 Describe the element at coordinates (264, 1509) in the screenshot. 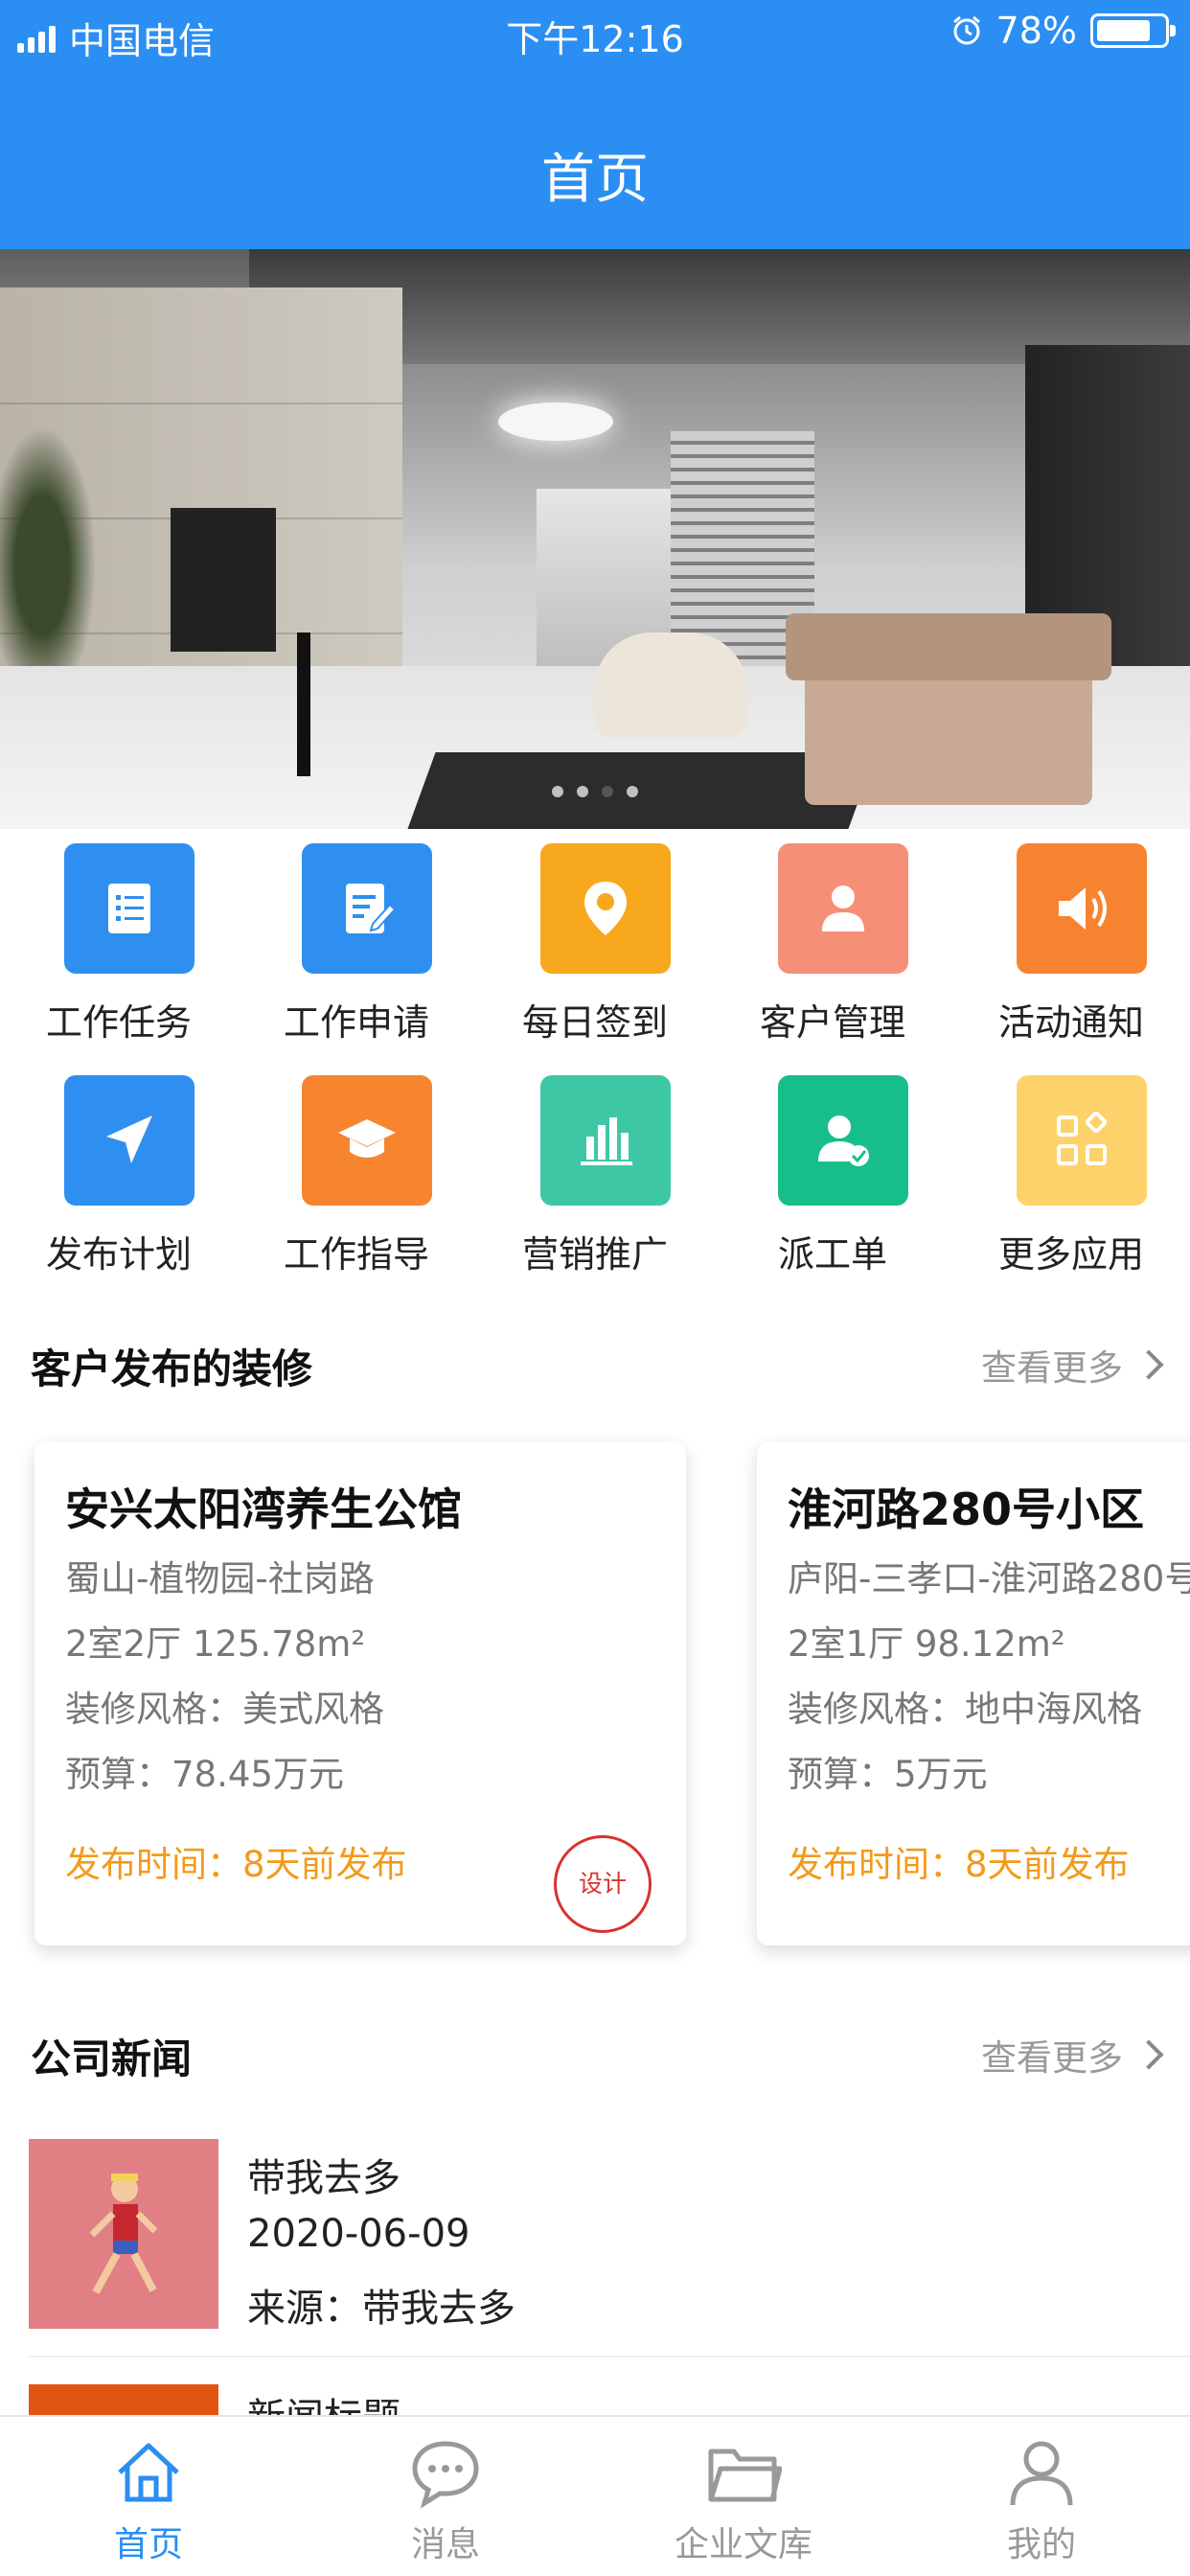

I see `project-name: 安兴太阳湾养生公馆` at that location.